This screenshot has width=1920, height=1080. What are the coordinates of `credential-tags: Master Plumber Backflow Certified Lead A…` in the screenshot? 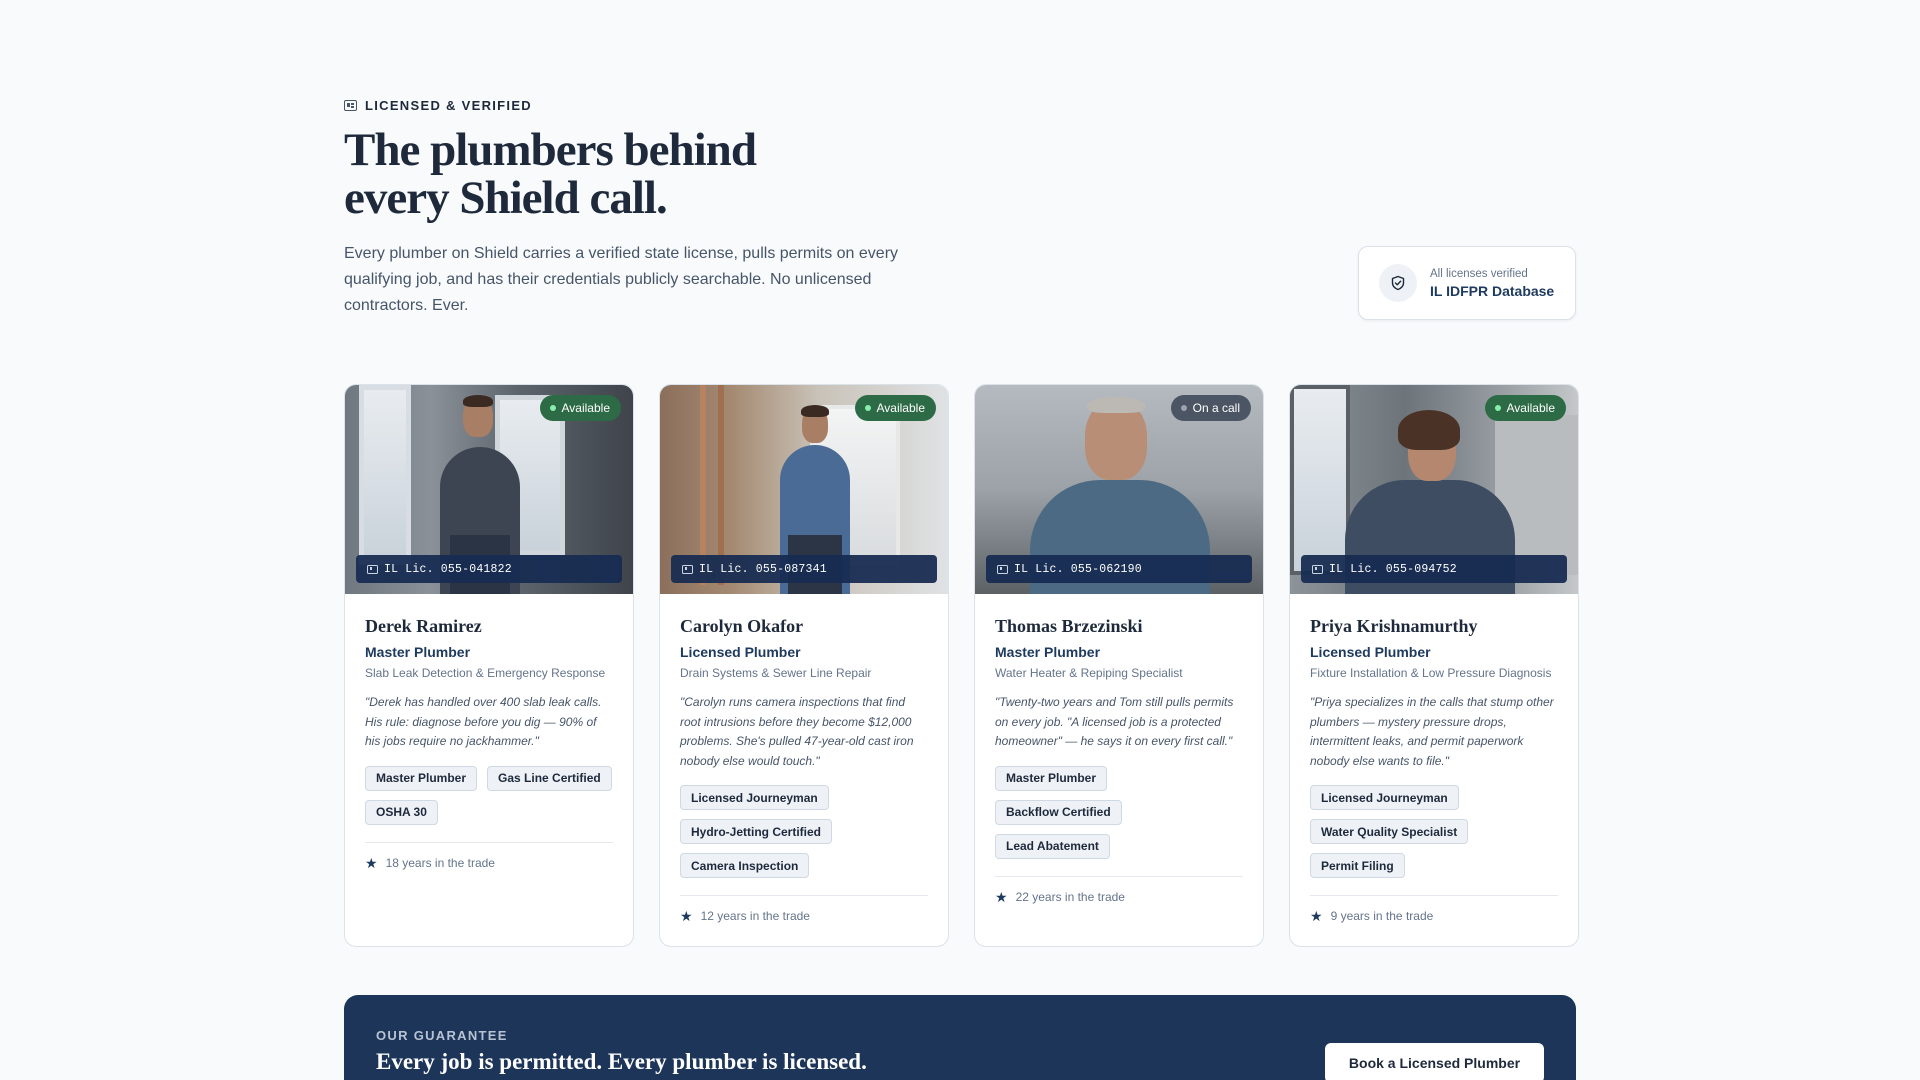 It's located at (1119, 812).